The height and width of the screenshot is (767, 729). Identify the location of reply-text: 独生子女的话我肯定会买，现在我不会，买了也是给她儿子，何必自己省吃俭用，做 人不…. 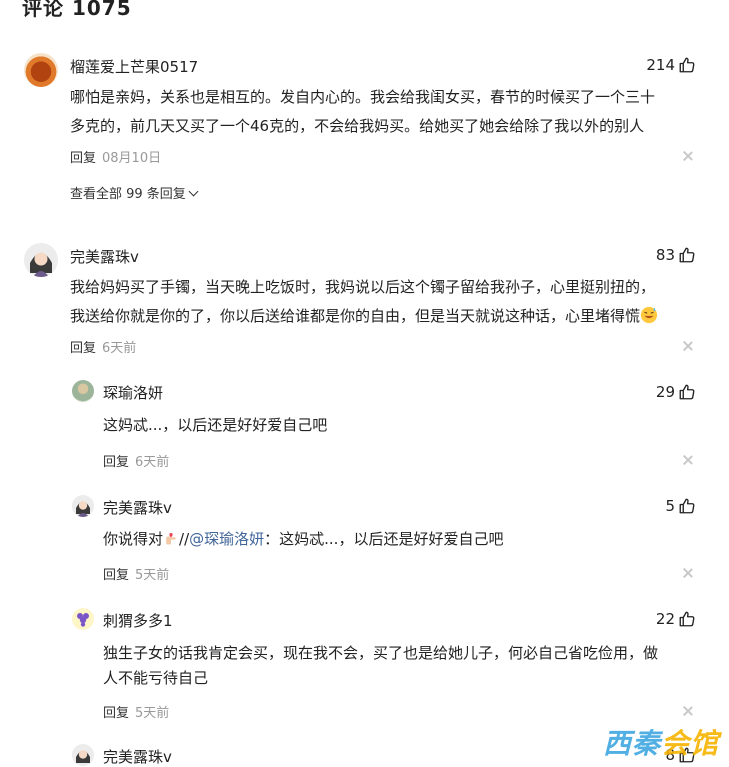
(381, 665).